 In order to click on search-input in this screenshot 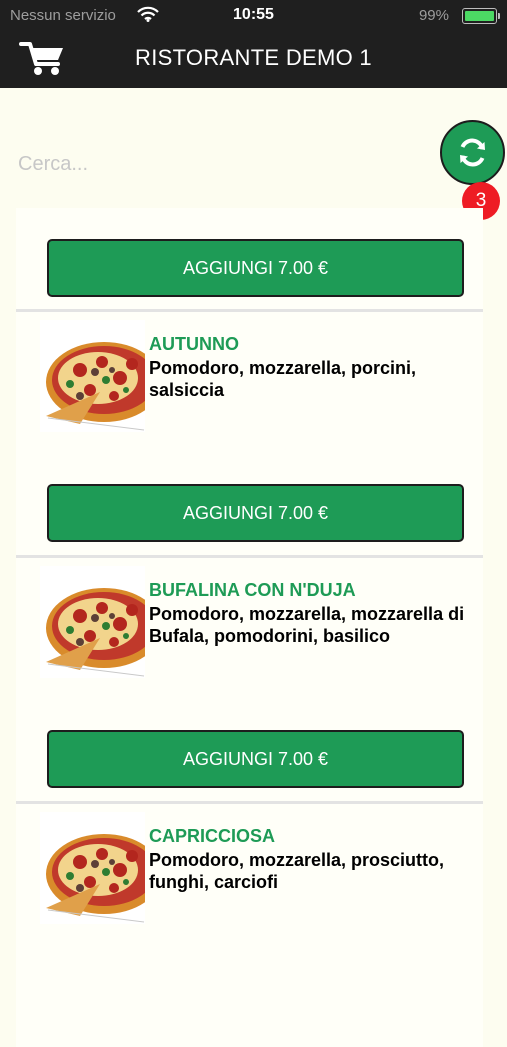, I will do `click(218, 164)`.